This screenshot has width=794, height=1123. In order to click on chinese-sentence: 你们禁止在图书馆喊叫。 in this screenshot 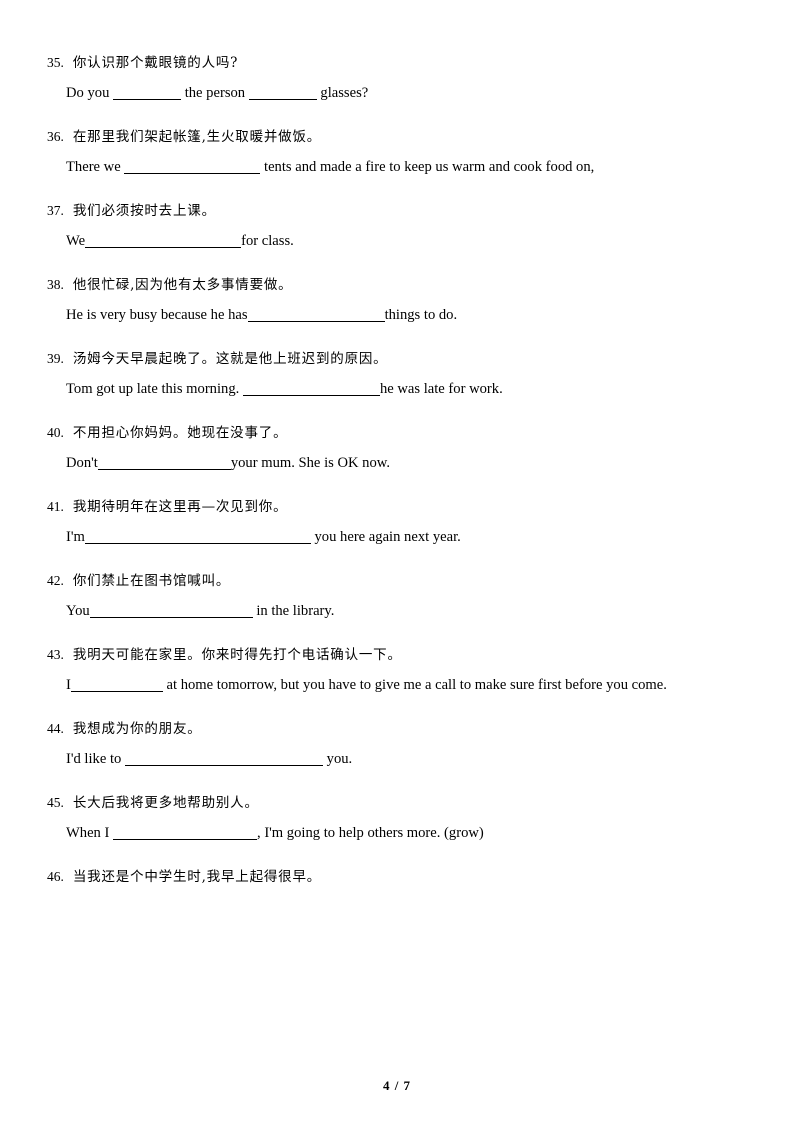, I will do `click(151, 581)`.